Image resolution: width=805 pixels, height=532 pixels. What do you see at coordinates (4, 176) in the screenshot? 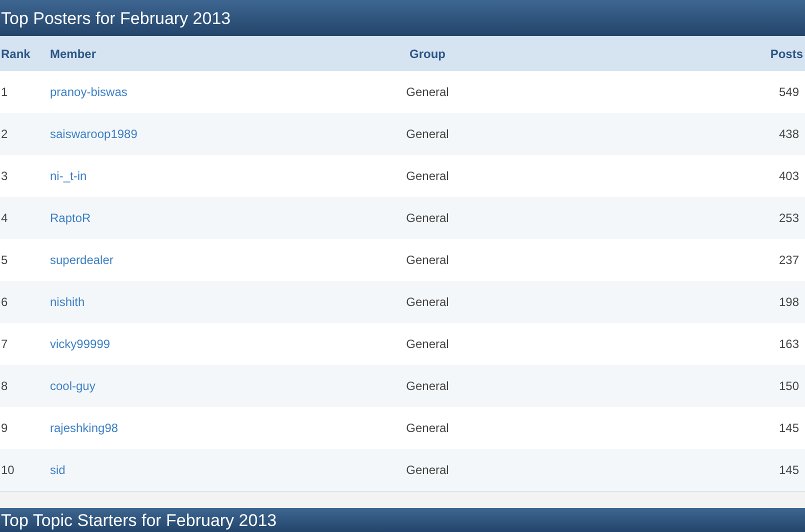
I see `rank-cell-text: 3` at bounding box center [4, 176].